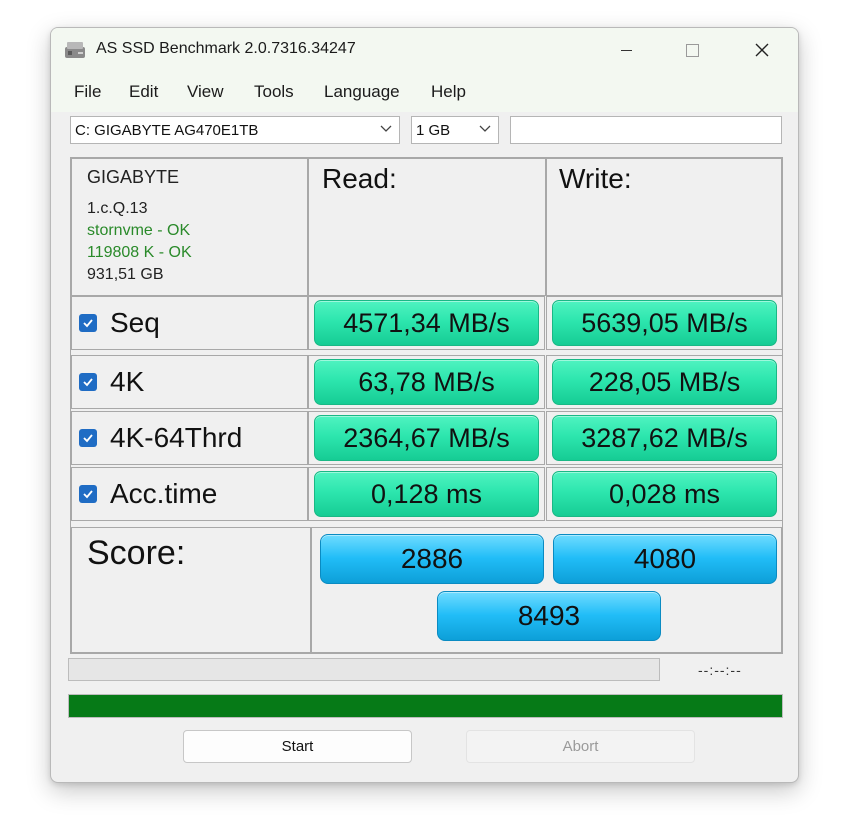  I want to click on drive-firmware: 1.c.Q.13, so click(117, 208).